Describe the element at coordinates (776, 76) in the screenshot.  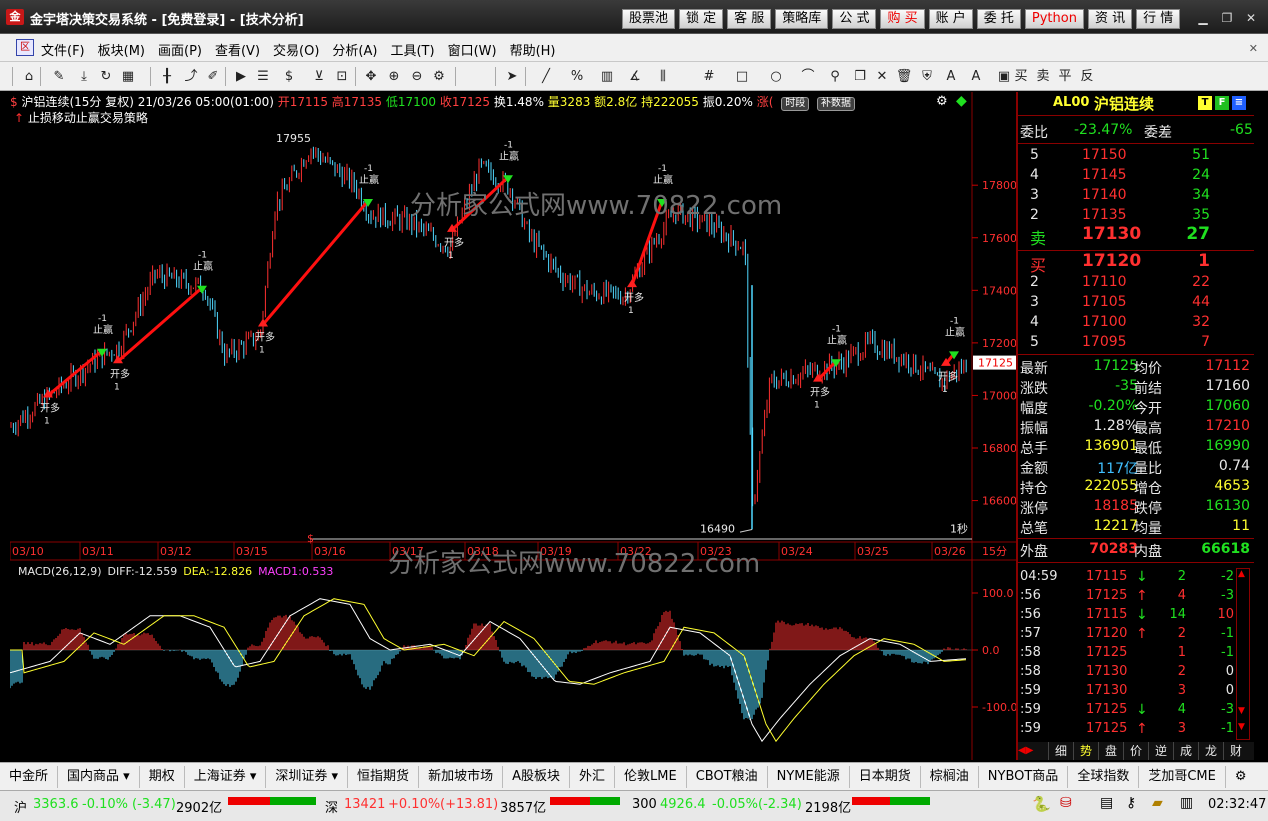
I see `circle-icon: ○` at that location.